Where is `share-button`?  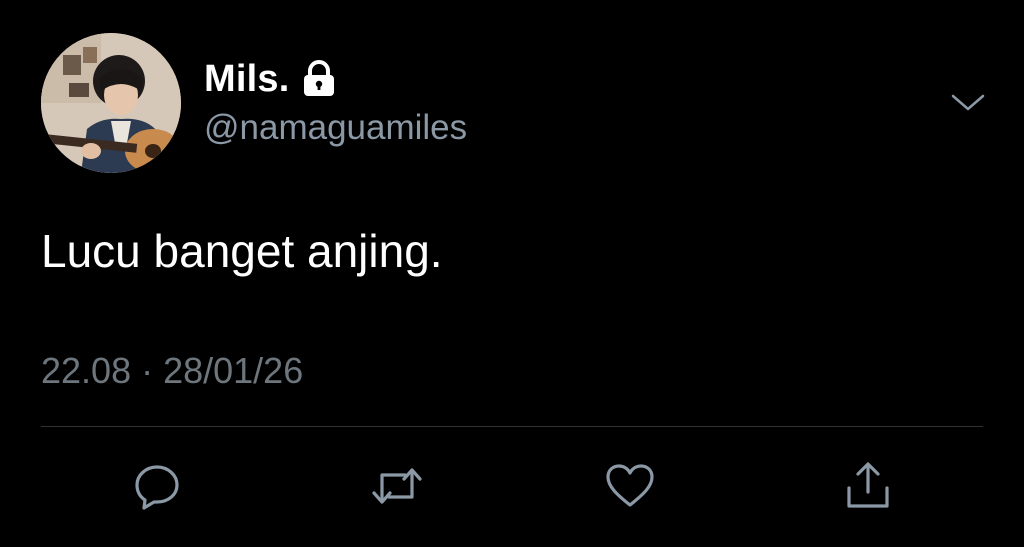 share-button is located at coordinates (868, 486).